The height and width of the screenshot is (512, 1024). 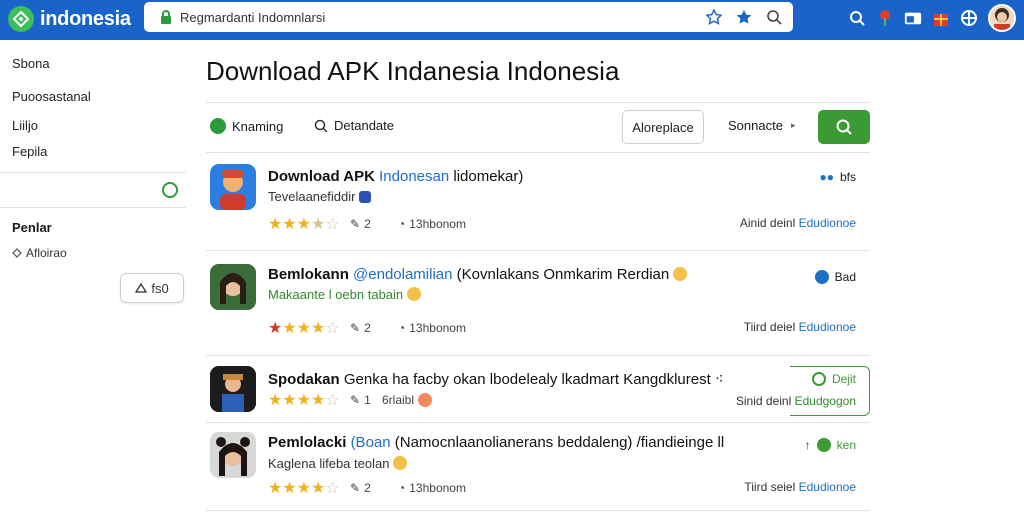 I want to click on favorite-star-icon, so click(x=744, y=17).